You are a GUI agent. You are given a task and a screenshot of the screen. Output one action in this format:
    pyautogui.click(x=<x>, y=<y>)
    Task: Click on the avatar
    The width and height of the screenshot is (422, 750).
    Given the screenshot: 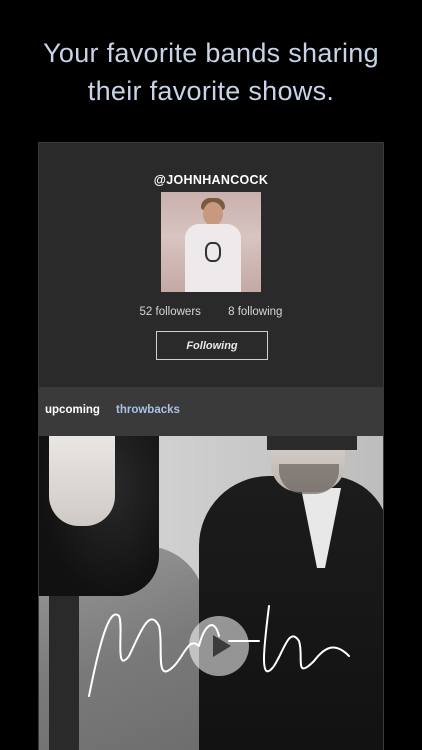 What is the action you would take?
    pyautogui.click(x=211, y=242)
    